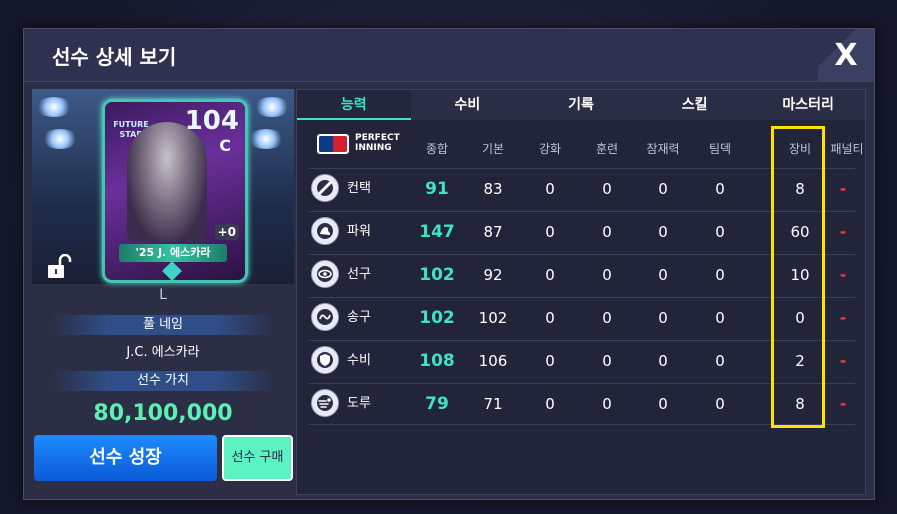  I want to click on col-header-penalty: 패널티, so click(847, 149).